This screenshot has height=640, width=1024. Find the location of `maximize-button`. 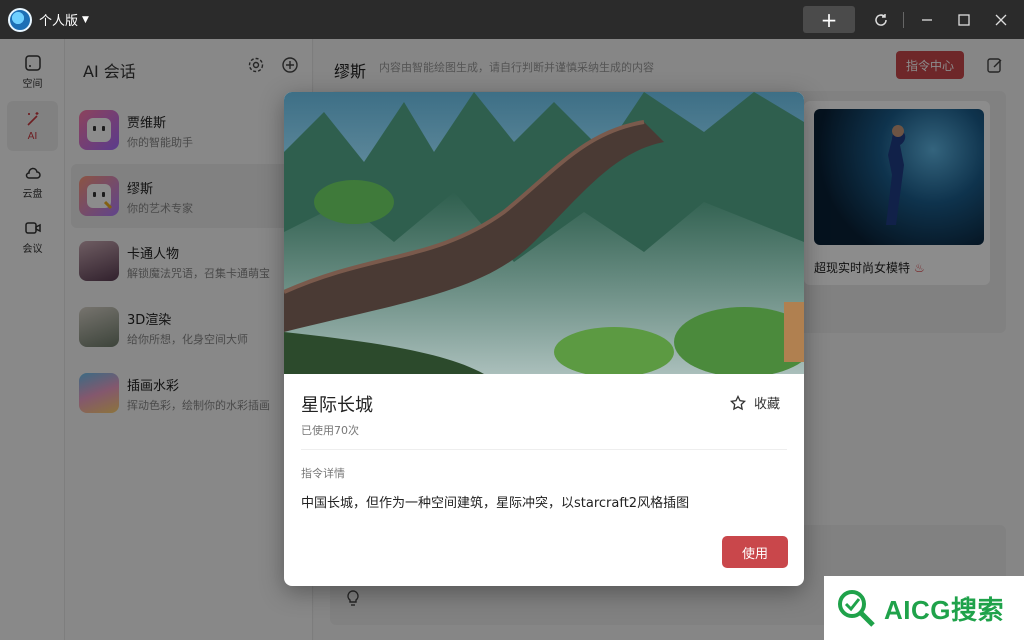

maximize-button is located at coordinates (964, 20).